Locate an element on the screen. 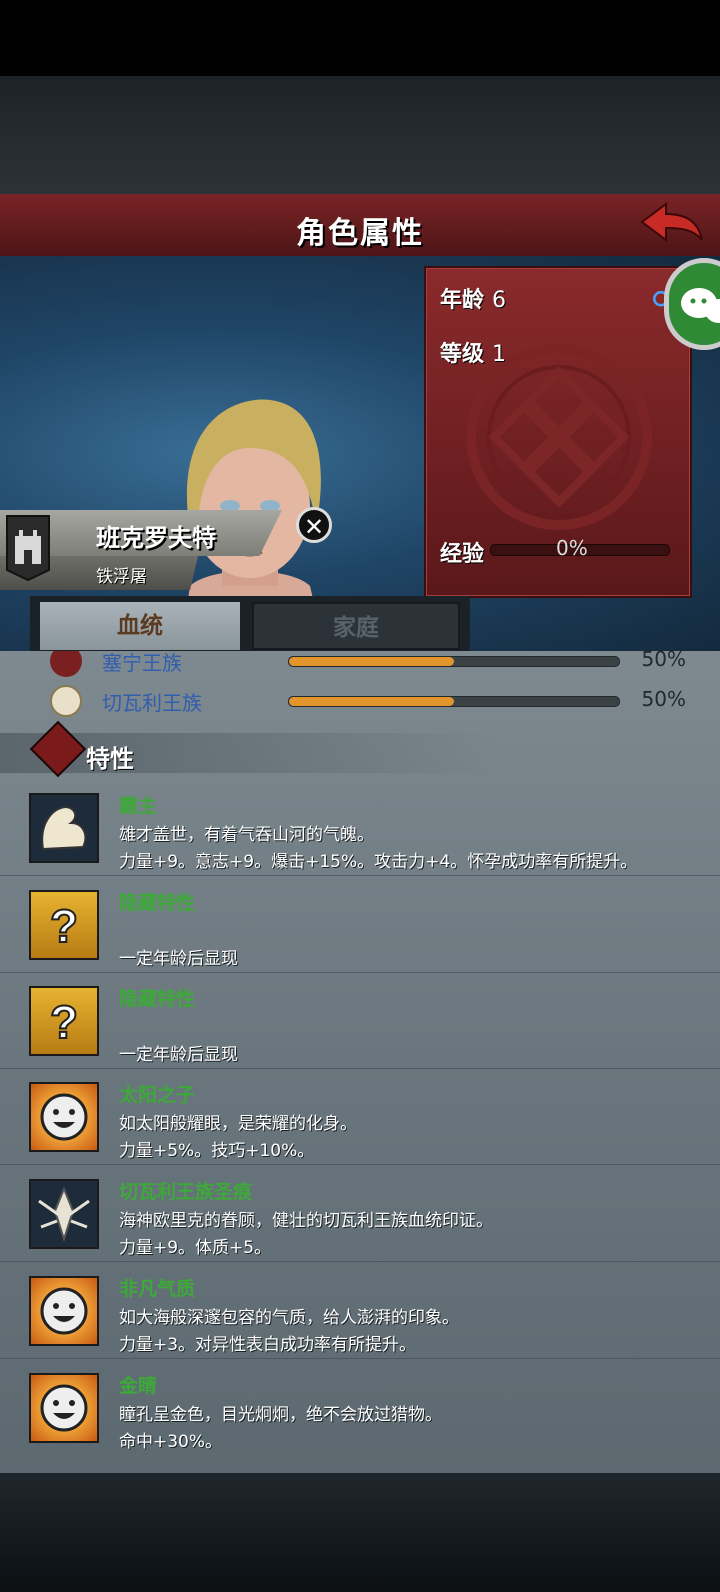  trait-name: 金睛 is located at coordinates (138, 1386).